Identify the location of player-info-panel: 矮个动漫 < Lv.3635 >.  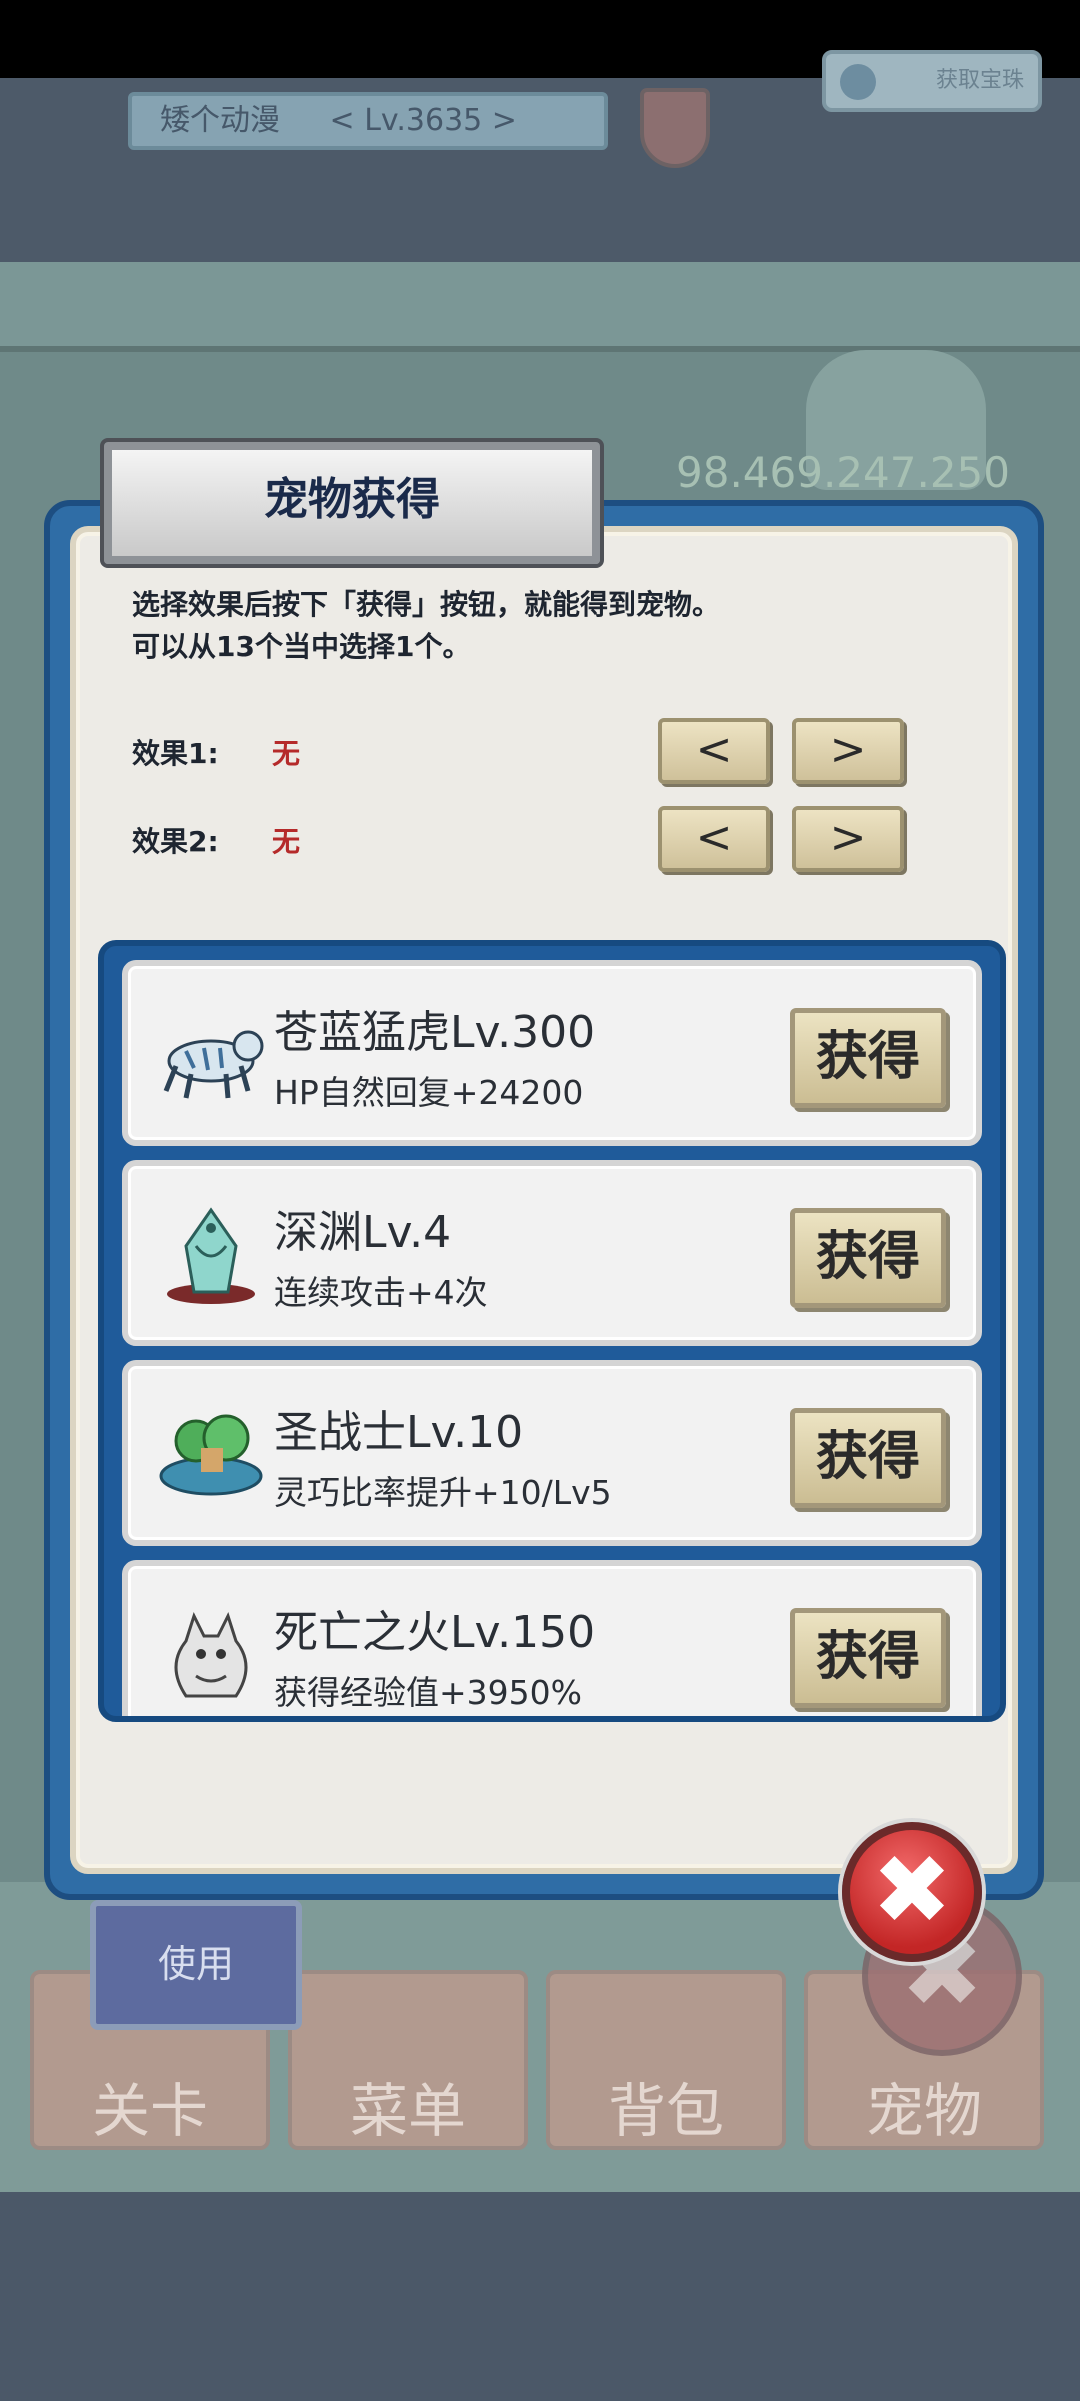
(368, 121).